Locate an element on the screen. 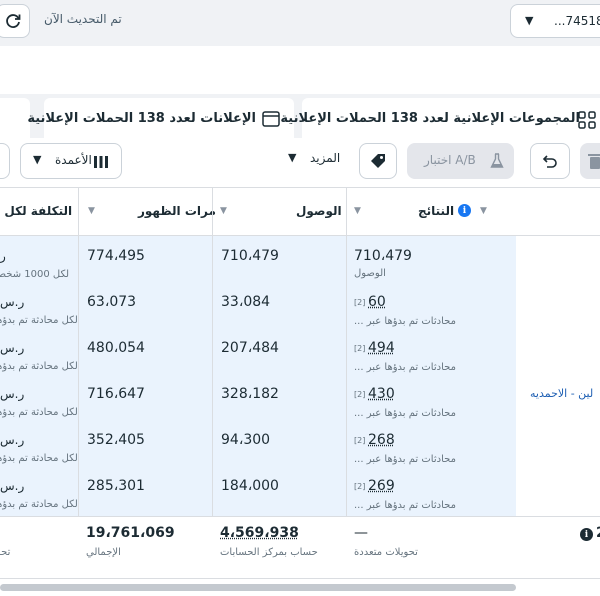 The height and width of the screenshot is (596, 600). reach-value: 328،182 is located at coordinates (250, 394).